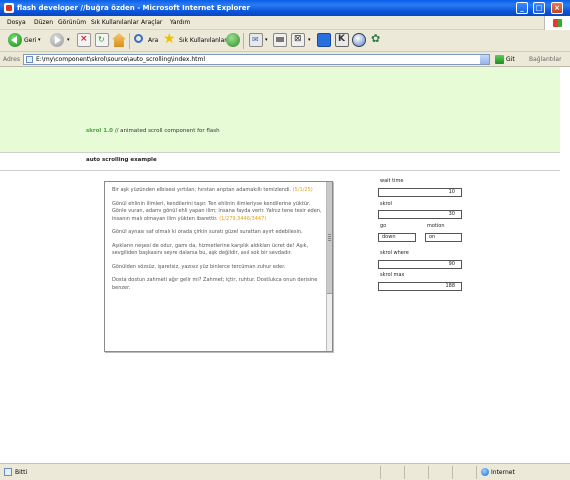 The width and height of the screenshot is (570, 480). I want to click on printer-icon, so click(280, 39).